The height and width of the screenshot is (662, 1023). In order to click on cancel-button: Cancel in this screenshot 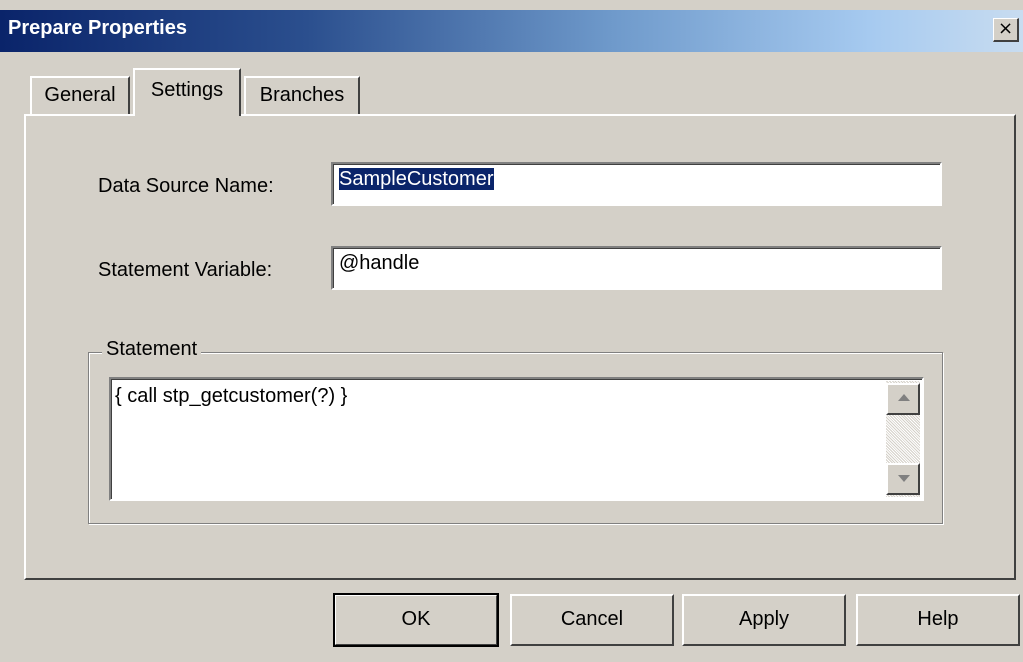, I will do `click(592, 620)`.